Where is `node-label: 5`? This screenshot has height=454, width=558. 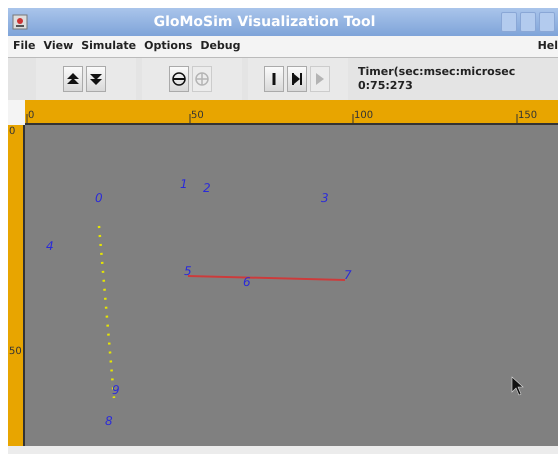 node-label: 5 is located at coordinates (188, 271).